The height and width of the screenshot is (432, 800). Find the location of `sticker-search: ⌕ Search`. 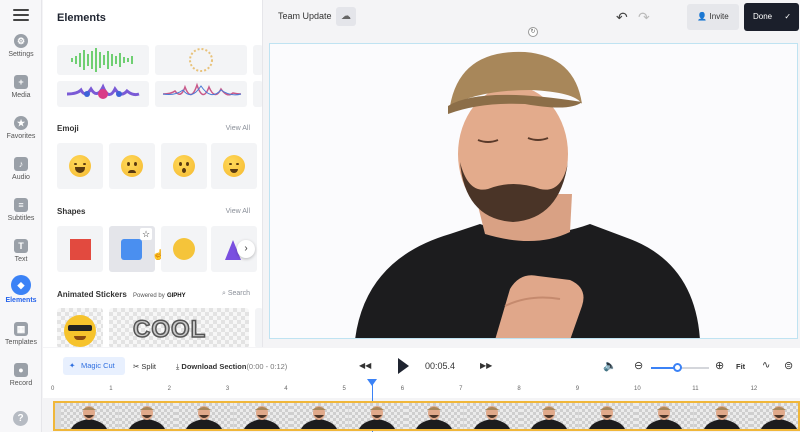

sticker-search: ⌕ Search is located at coordinates (236, 294).